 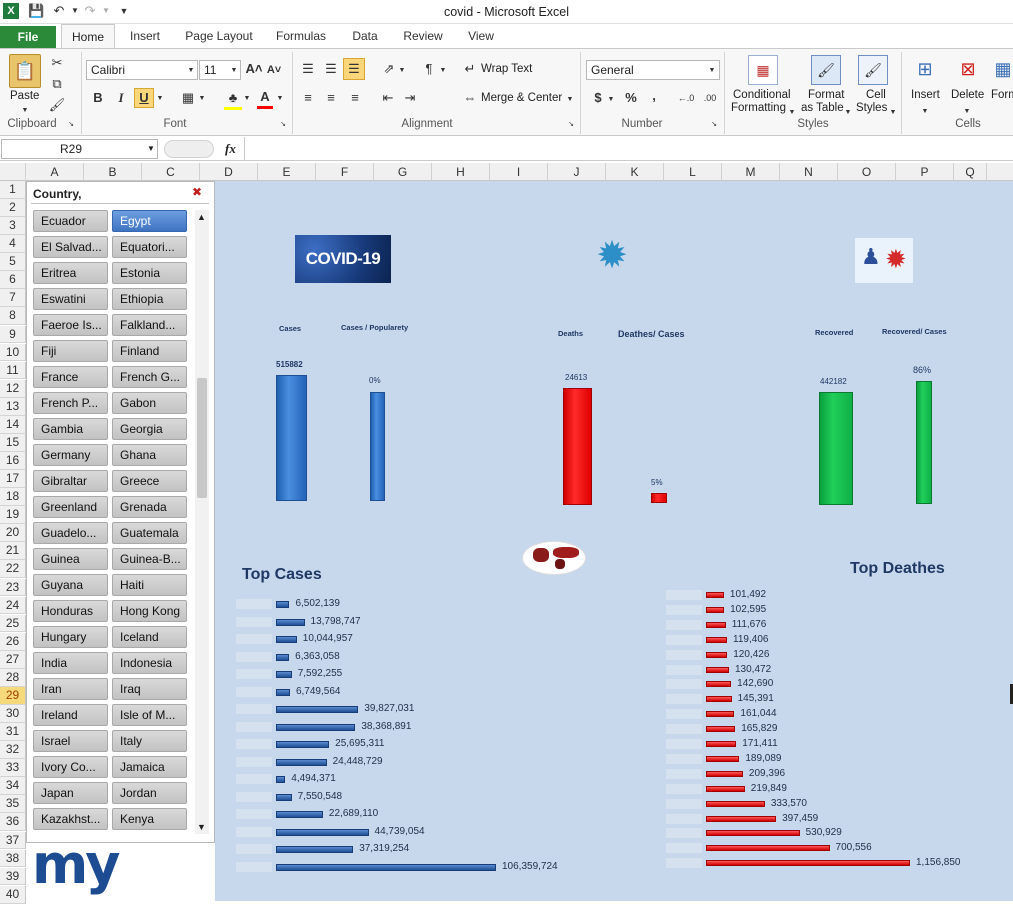 I want to click on merge-center-icon: ⇔, so click(x=470, y=98).